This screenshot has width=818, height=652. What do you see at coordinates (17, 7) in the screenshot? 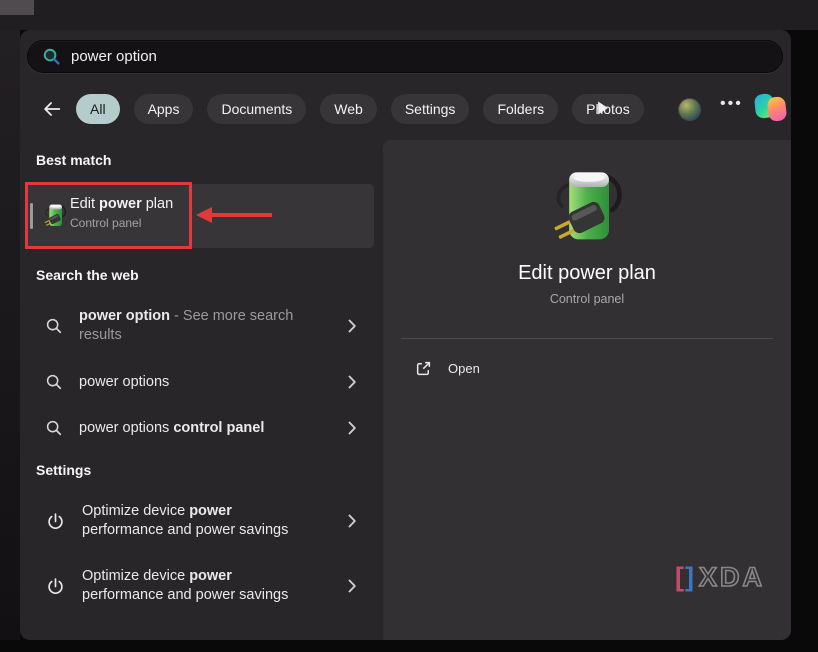
I see `background-window-fragment` at bounding box center [17, 7].